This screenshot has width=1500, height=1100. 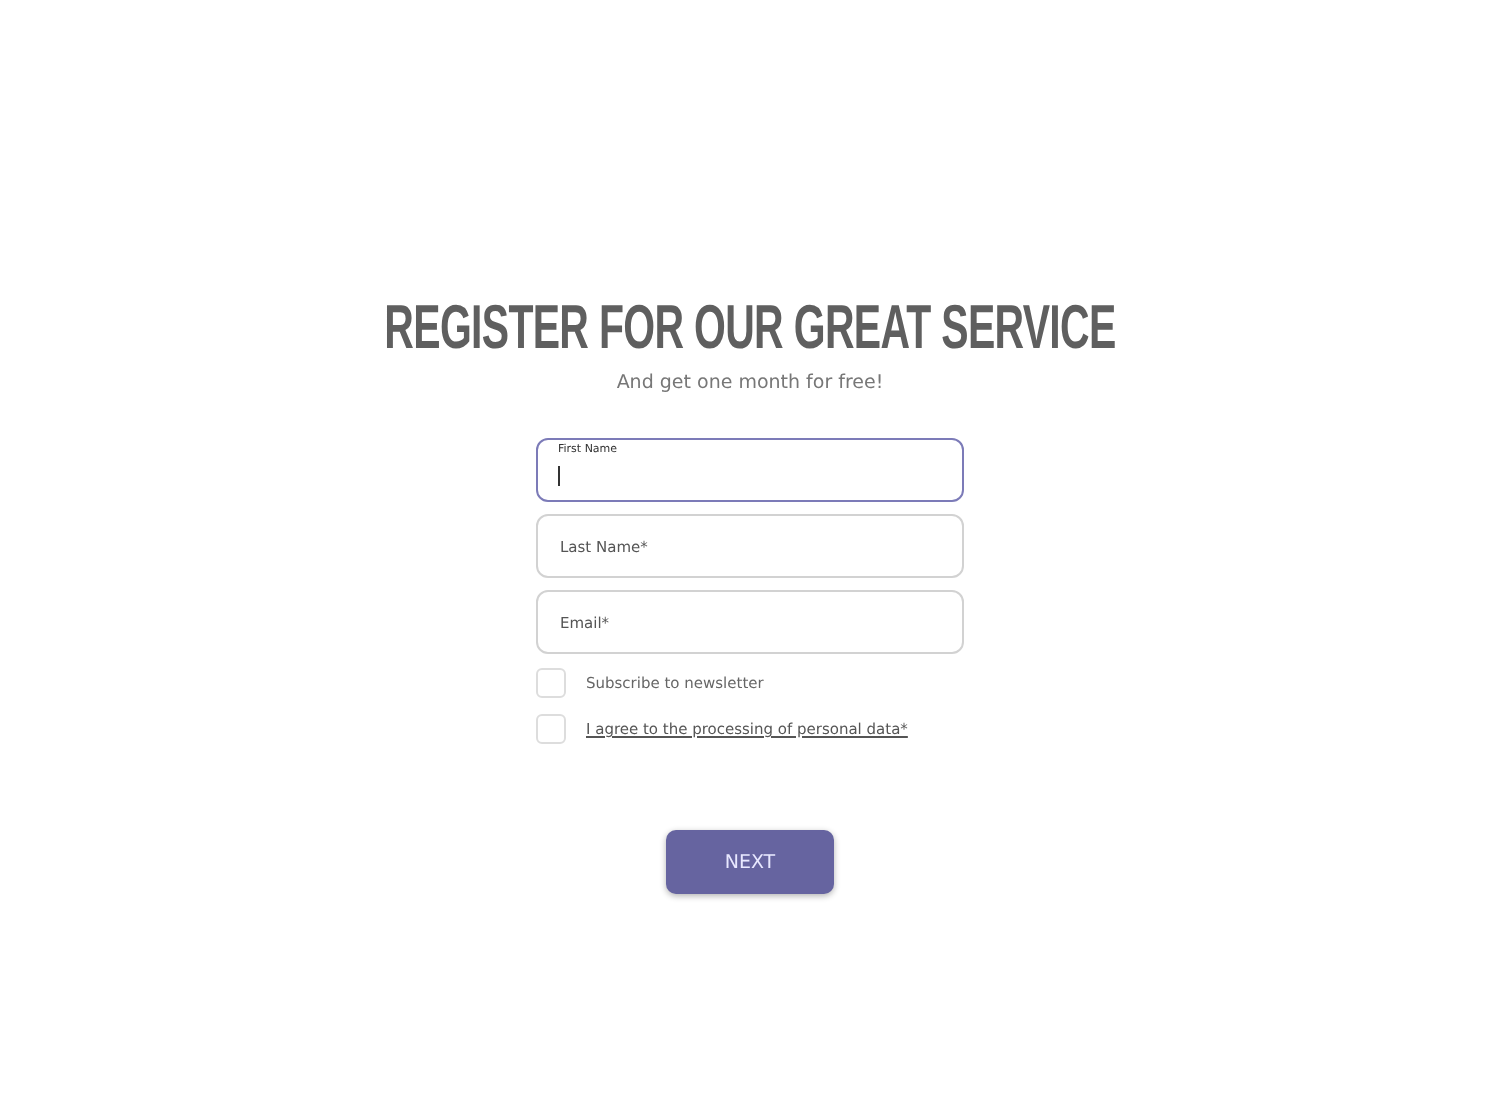 I want to click on text-cursor, so click(x=559, y=476).